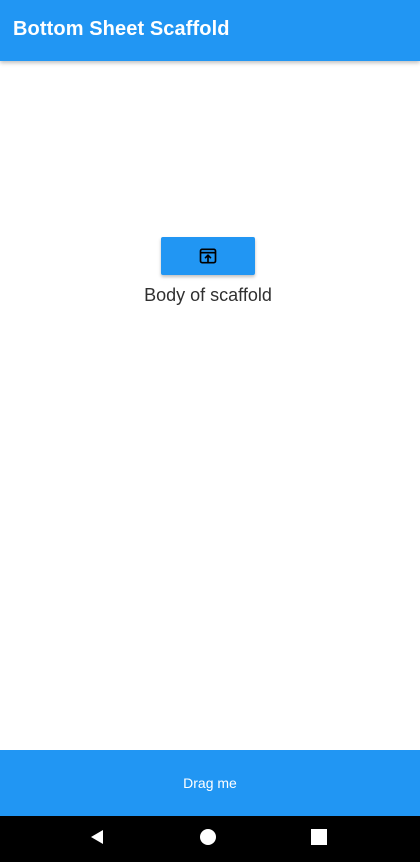  I want to click on back-icon, so click(97, 839).